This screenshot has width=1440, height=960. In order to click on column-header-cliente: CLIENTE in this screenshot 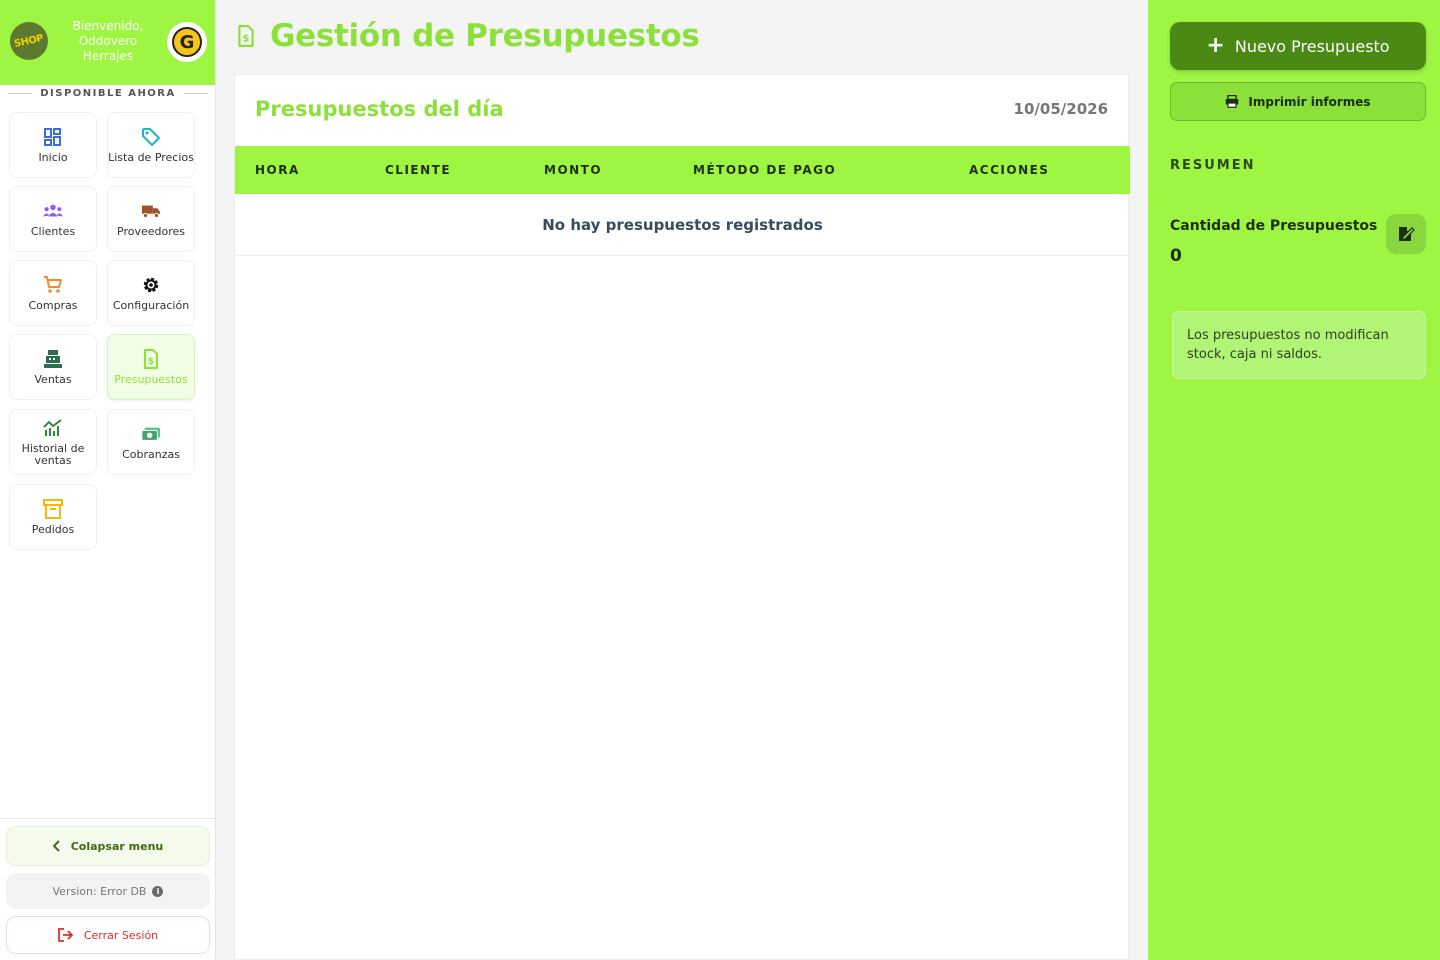, I will do `click(418, 170)`.